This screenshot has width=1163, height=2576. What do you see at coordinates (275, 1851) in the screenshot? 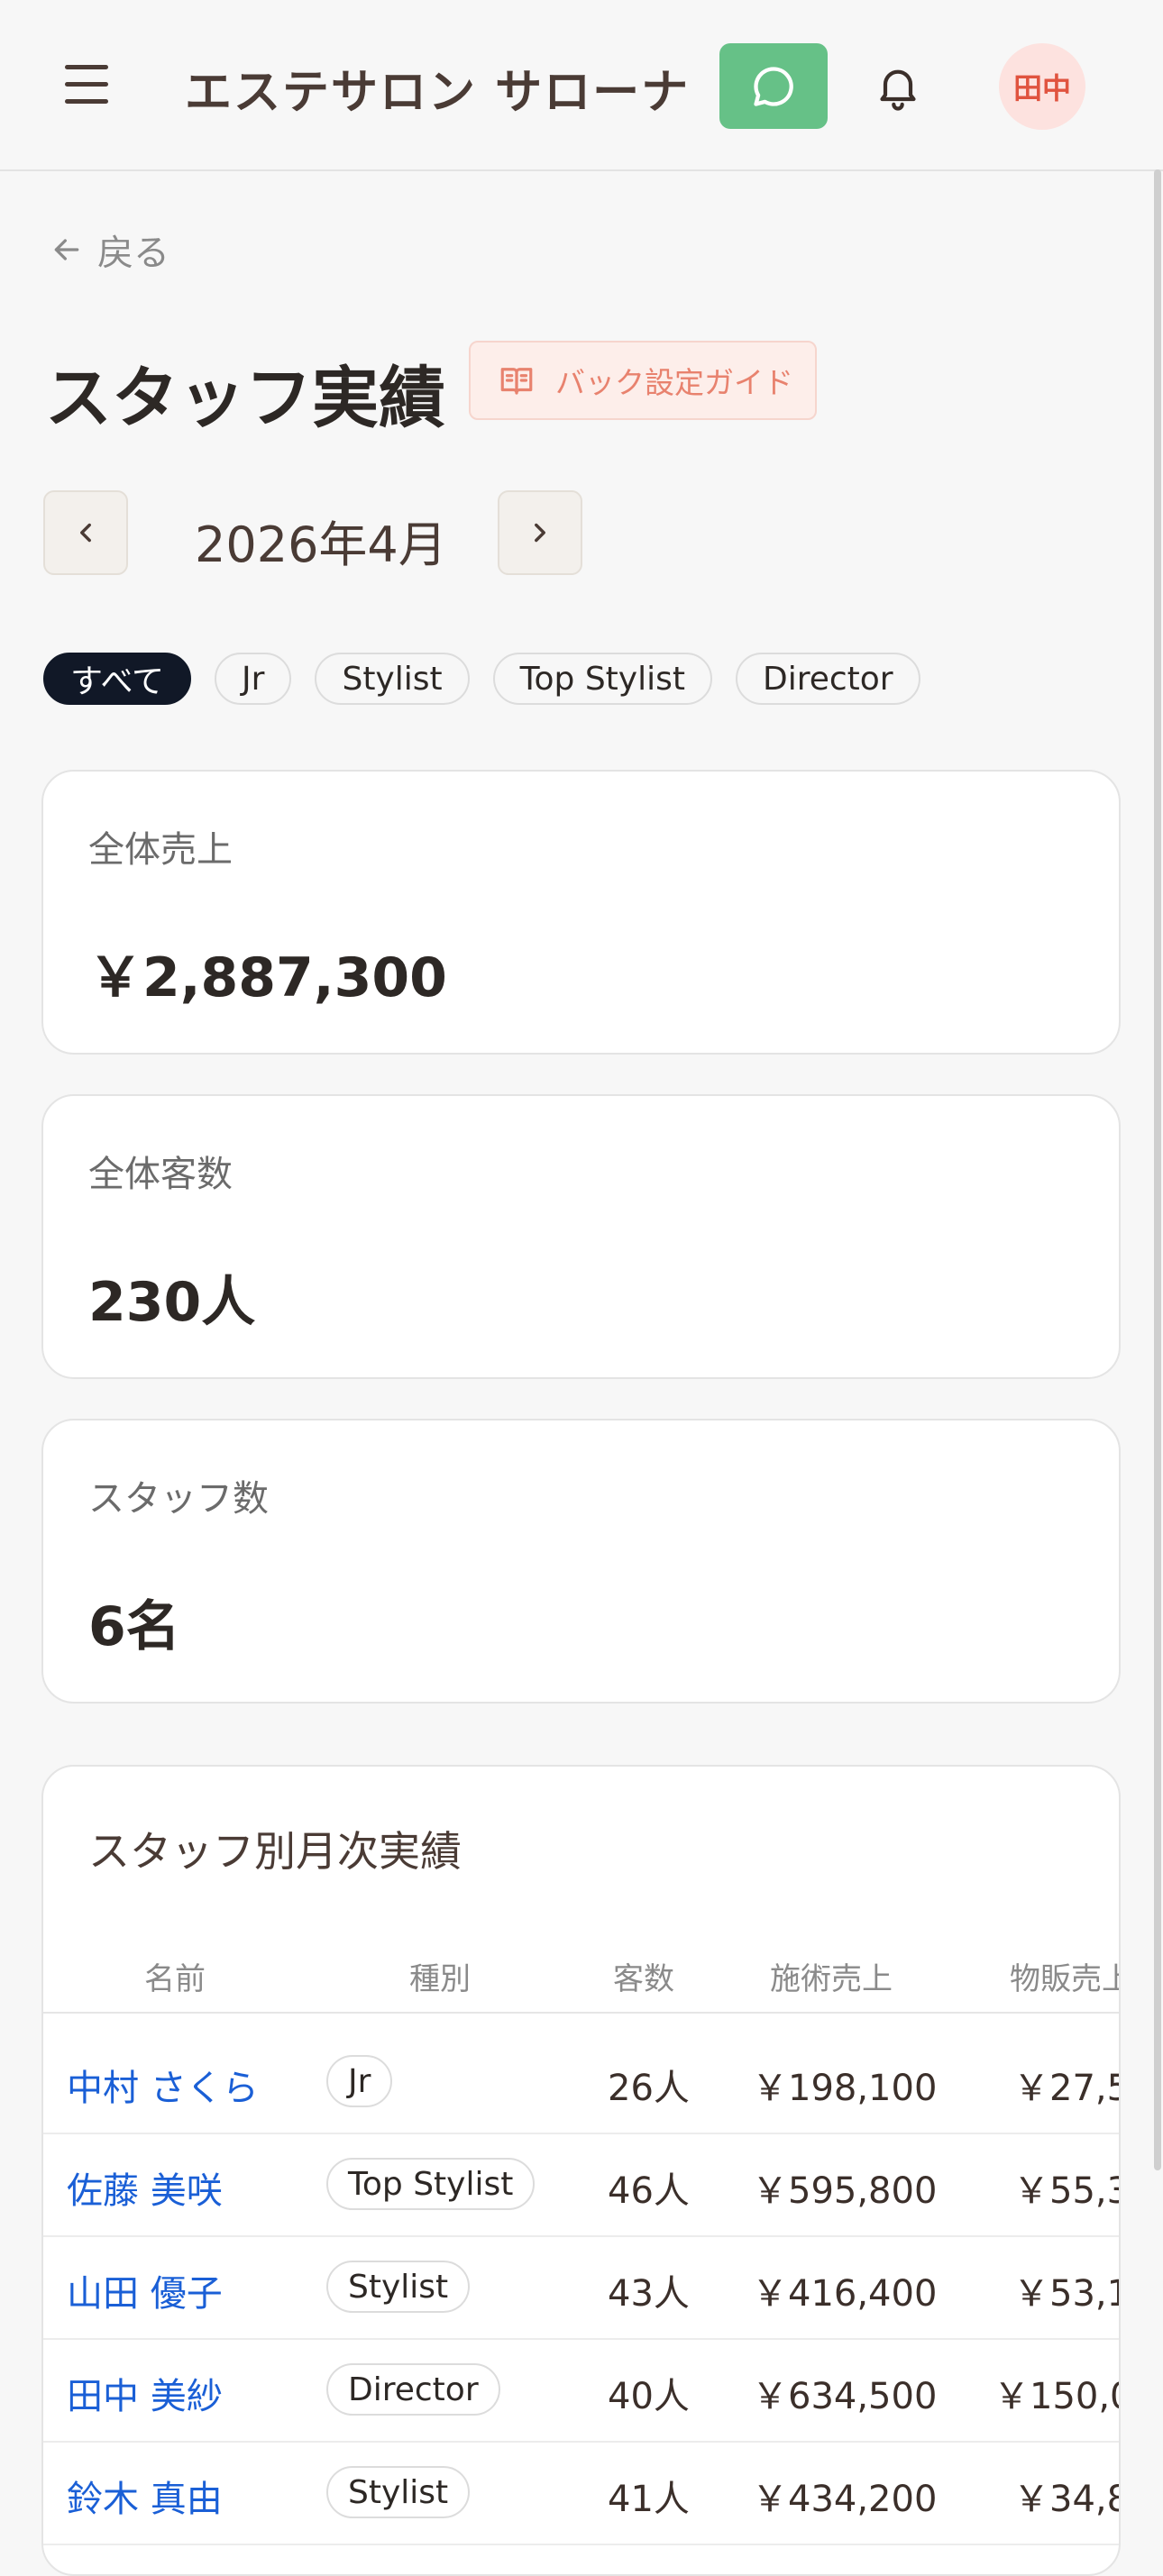
I see `table-title: スタッフ別月次実績` at bounding box center [275, 1851].